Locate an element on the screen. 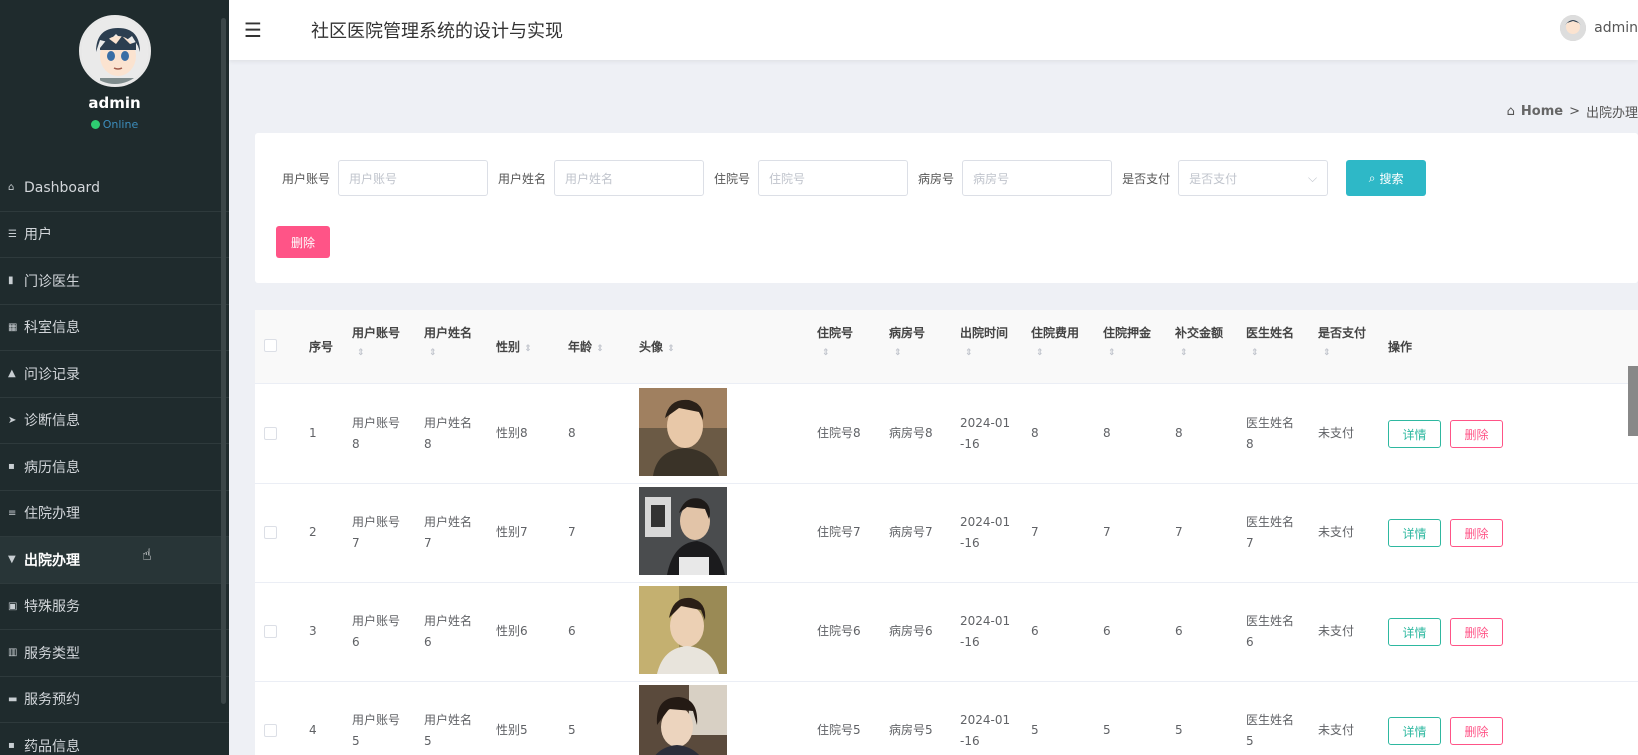 The image size is (1638, 755). profile: admin Online is located at coordinates (114, 82).